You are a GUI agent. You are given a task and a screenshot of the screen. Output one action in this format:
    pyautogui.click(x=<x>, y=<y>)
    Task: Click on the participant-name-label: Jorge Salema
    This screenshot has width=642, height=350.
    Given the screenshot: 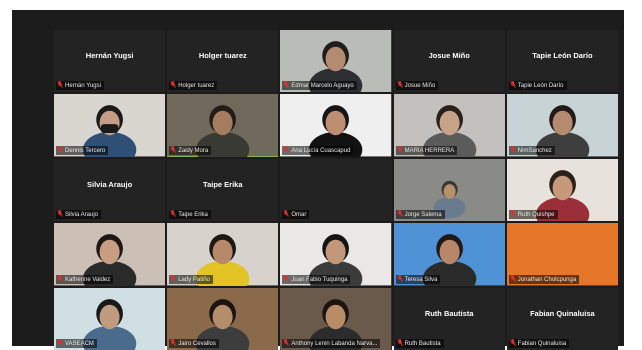 What is the action you would take?
    pyautogui.click(x=420, y=215)
    